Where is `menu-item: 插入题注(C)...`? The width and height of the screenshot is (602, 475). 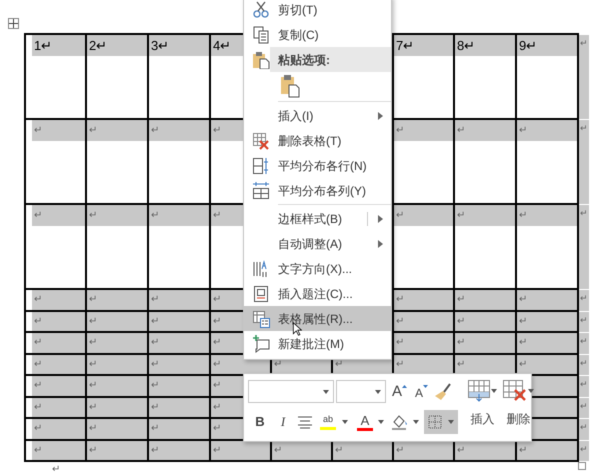
menu-item: 插入题注(C)... is located at coordinates (317, 293).